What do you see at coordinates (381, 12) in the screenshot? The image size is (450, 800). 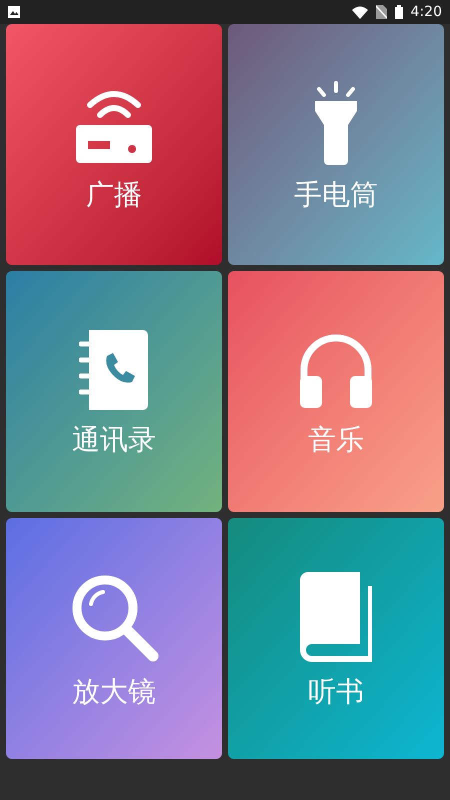 I see `no-sim-icon` at bounding box center [381, 12].